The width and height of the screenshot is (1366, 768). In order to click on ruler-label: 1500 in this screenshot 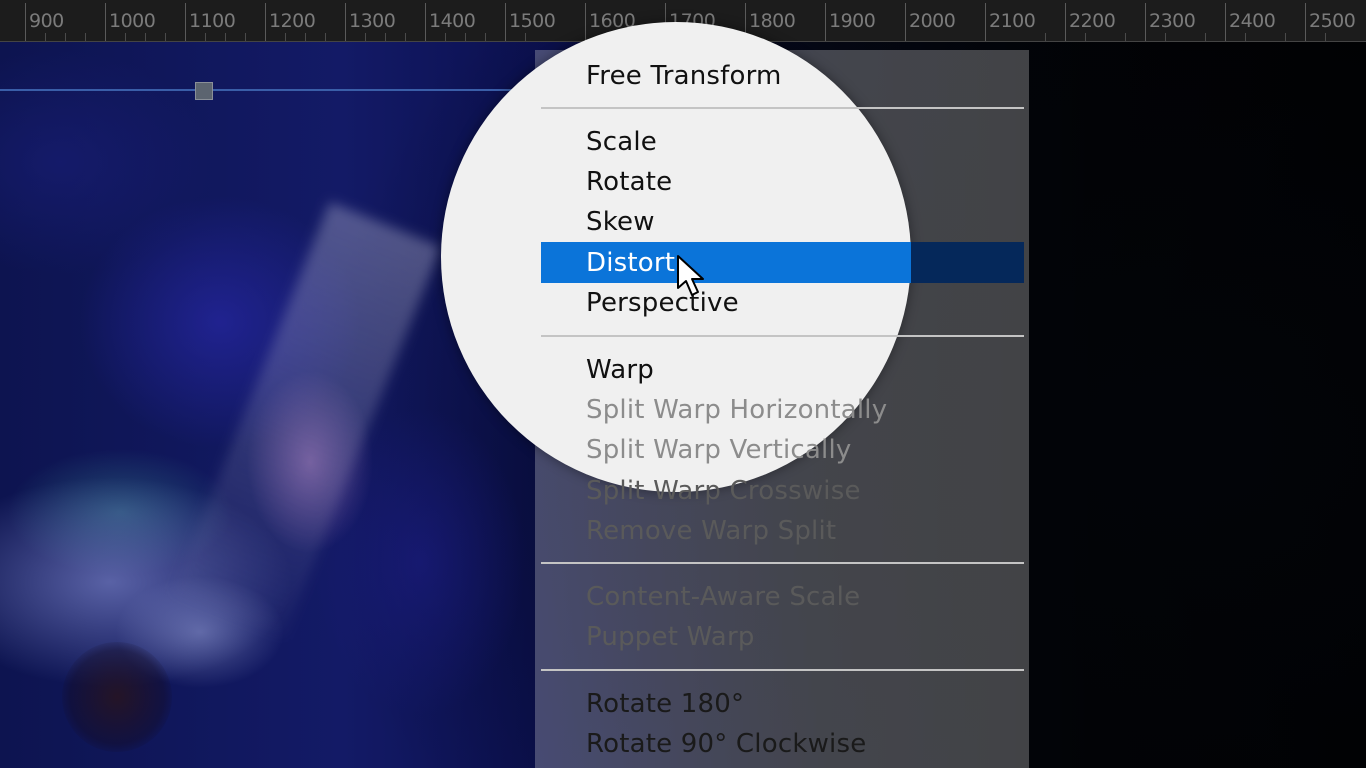, I will do `click(532, 21)`.